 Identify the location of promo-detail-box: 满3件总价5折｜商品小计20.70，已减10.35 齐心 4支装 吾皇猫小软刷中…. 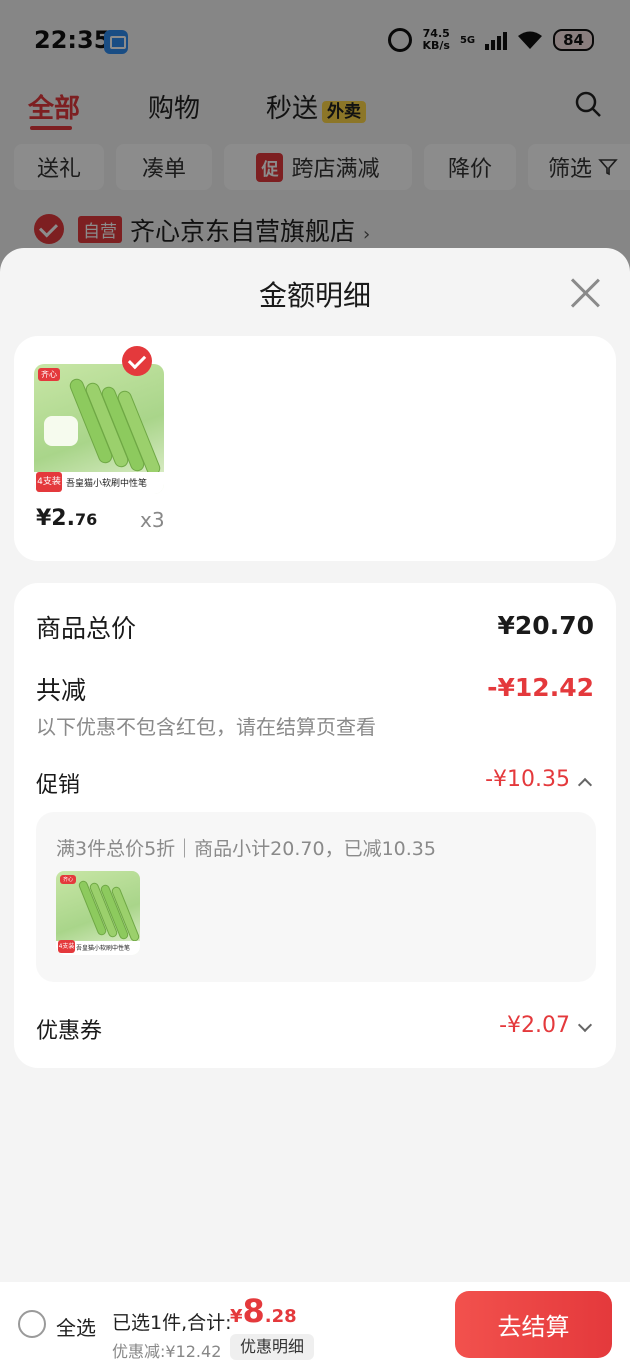
(316, 897).